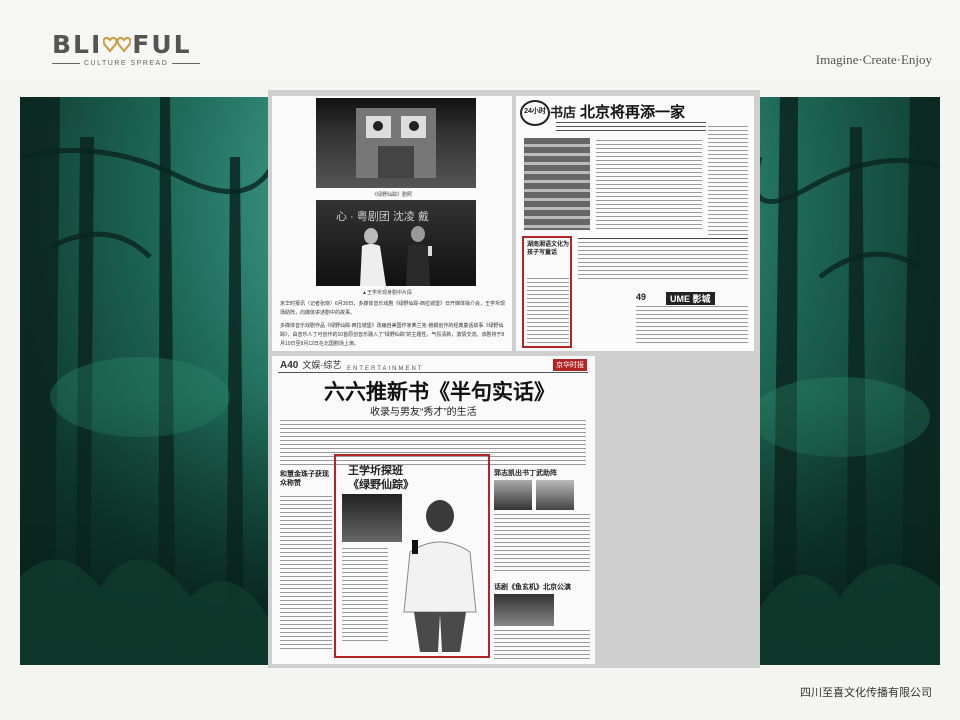  I want to click on photo-top-caption: 《绿野仙踪》剧照, so click(392, 195).